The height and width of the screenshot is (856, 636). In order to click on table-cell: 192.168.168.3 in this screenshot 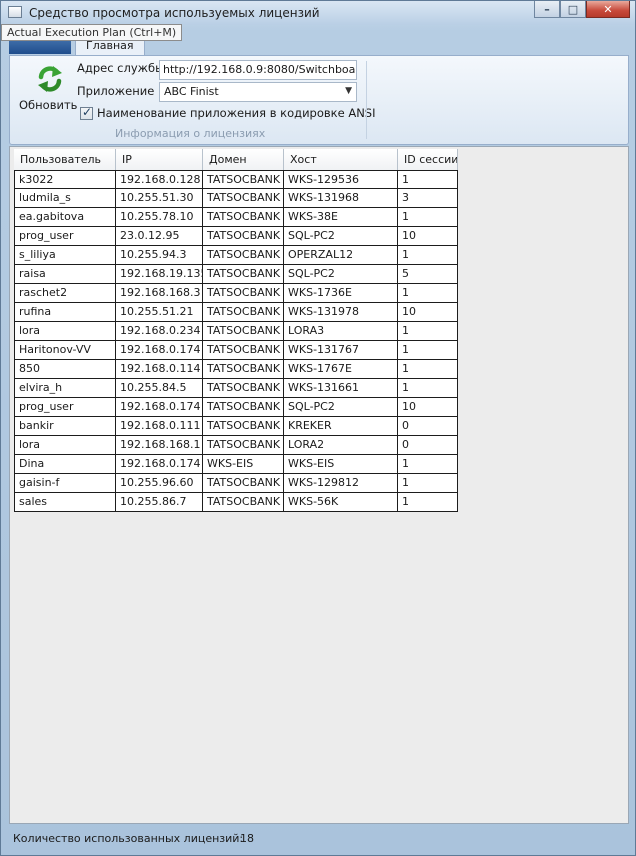, I will do `click(159, 293)`.